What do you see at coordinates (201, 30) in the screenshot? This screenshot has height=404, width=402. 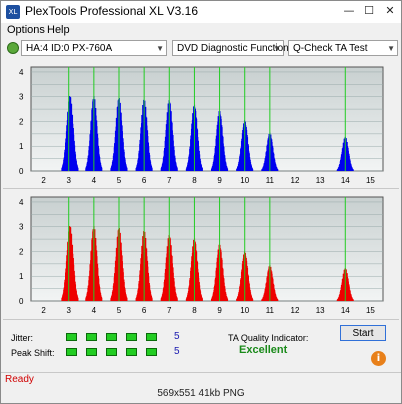 I see `menu-bar: Options Help` at bounding box center [201, 30].